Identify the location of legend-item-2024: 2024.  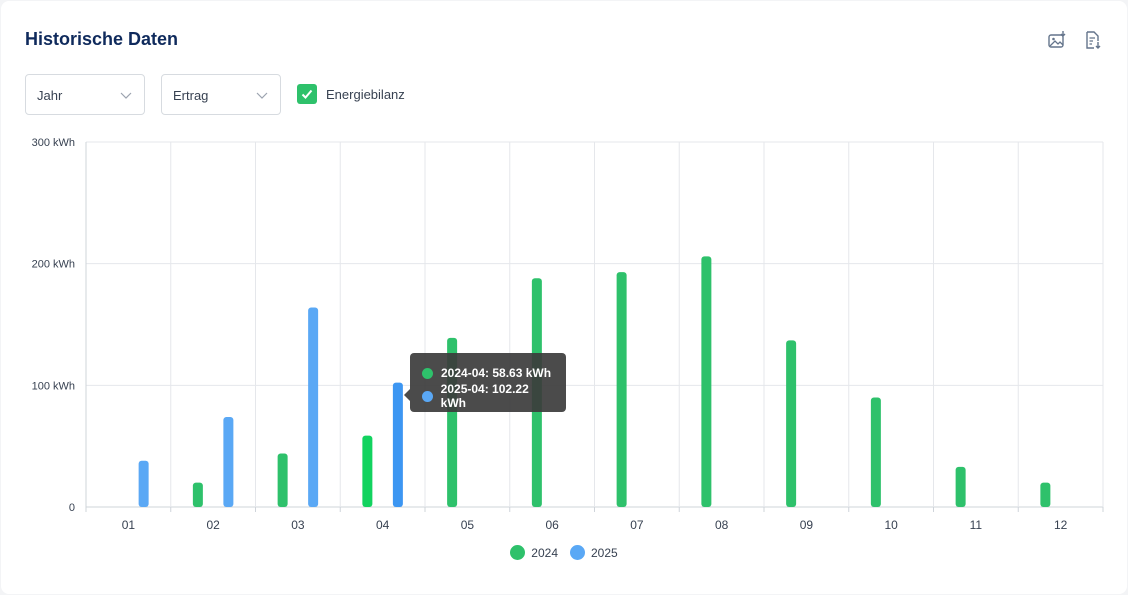
(534, 552).